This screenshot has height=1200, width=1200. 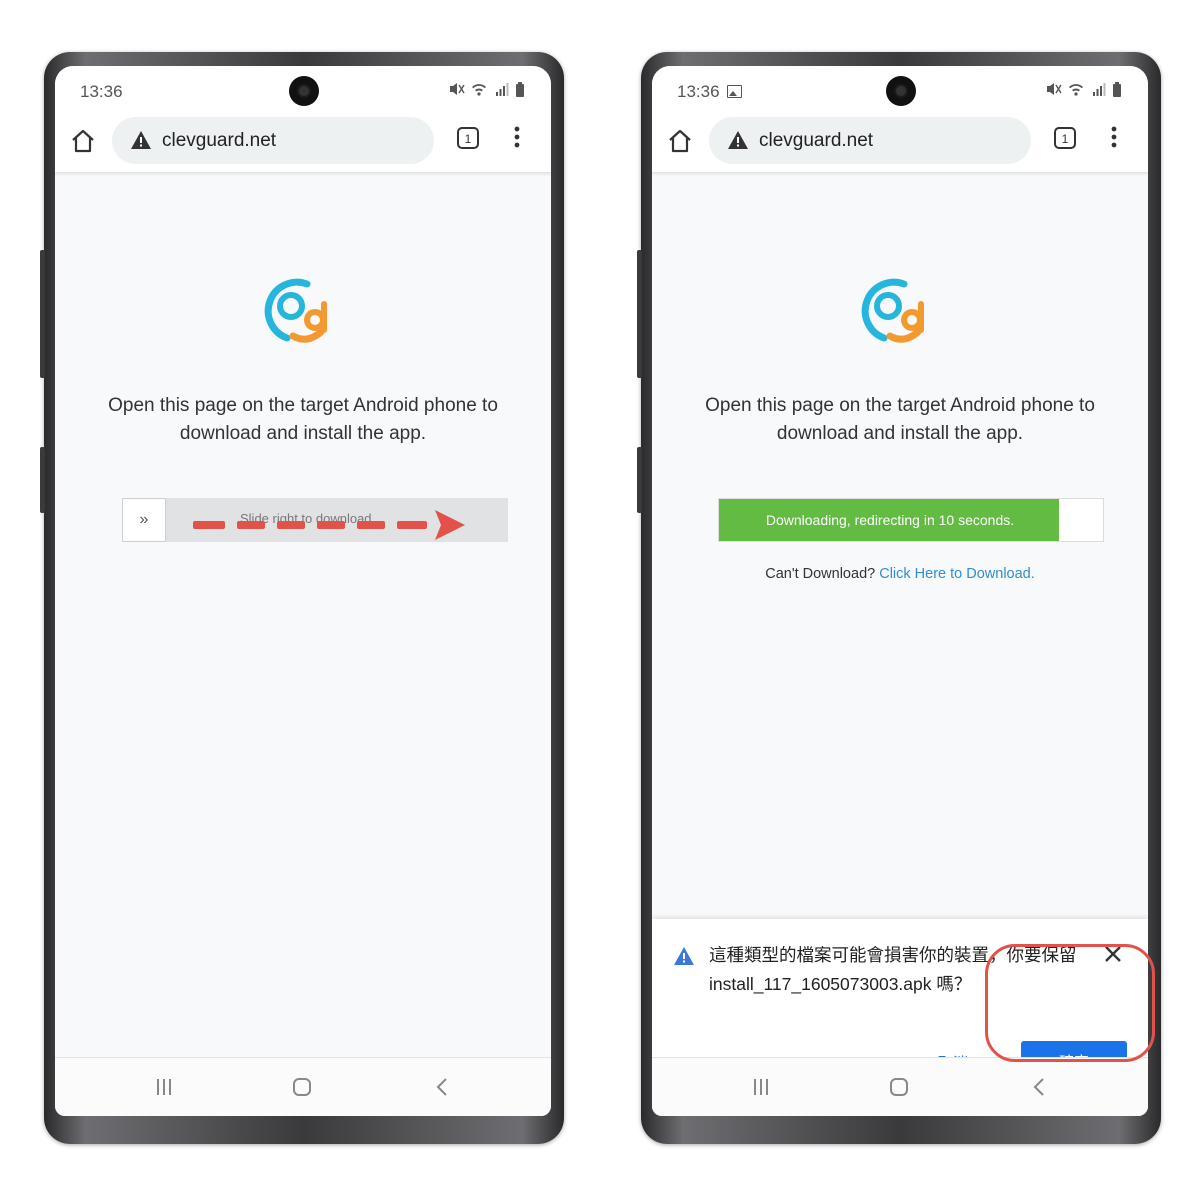 What do you see at coordinates (329, 525) in the screenshot?
I see `red-dashed-arrow` at bounding box center [329, 525].